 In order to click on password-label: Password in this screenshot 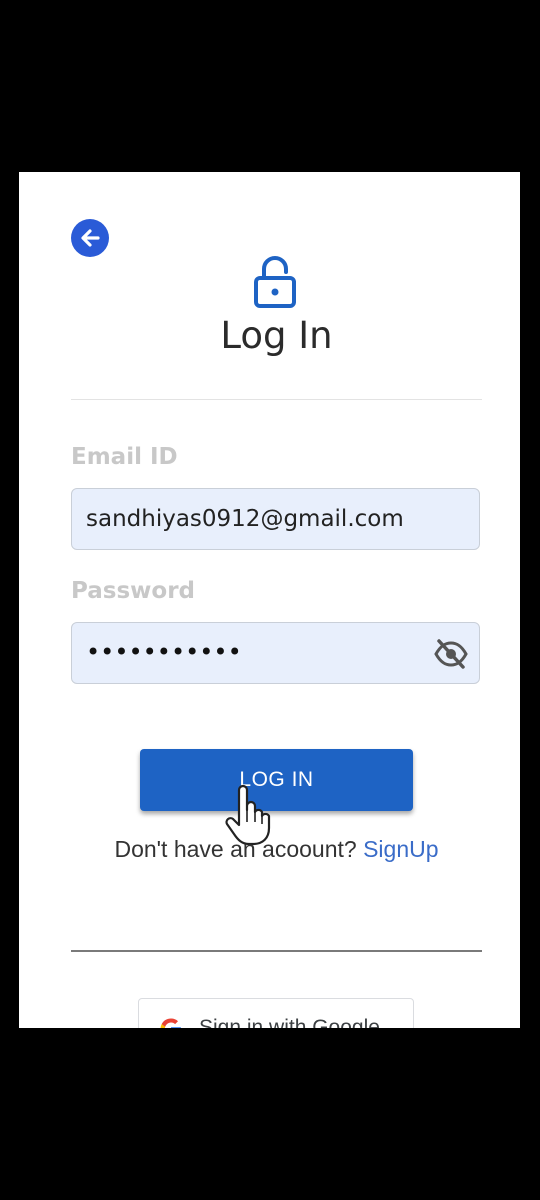, I will do `click(133, 591)`.